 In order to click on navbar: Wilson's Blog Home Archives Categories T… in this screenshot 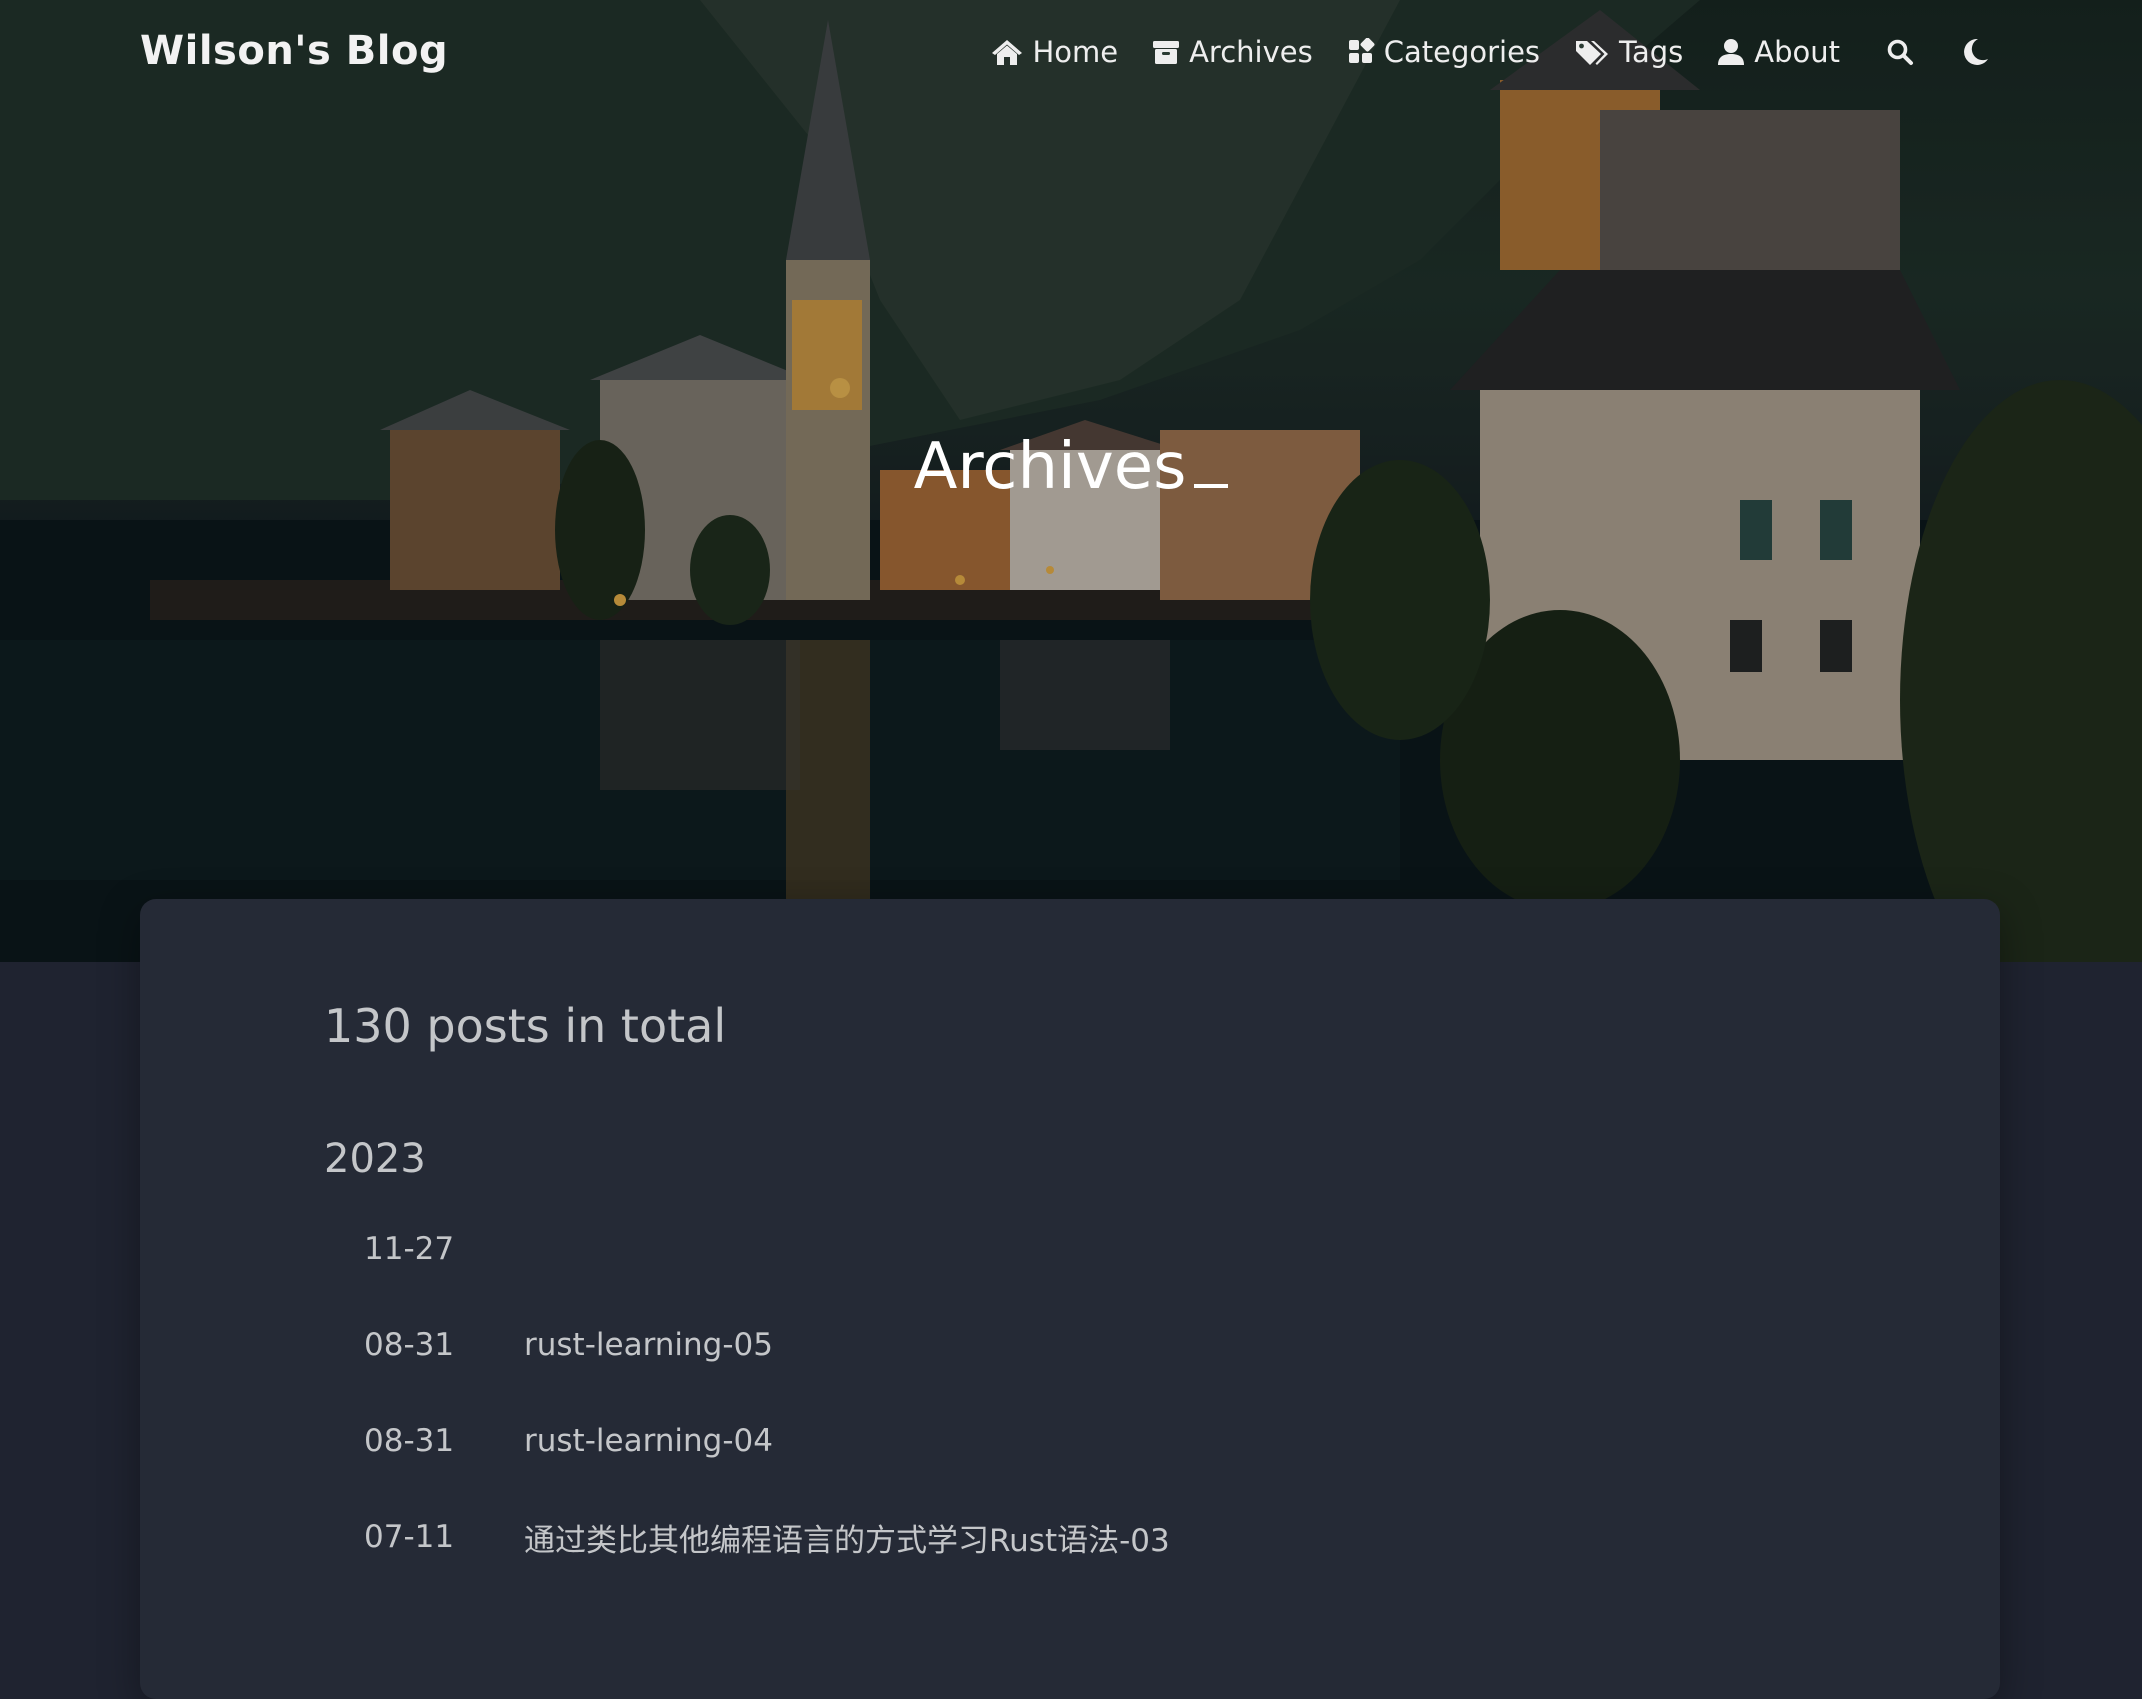, I will do `click(1071, 52)`.